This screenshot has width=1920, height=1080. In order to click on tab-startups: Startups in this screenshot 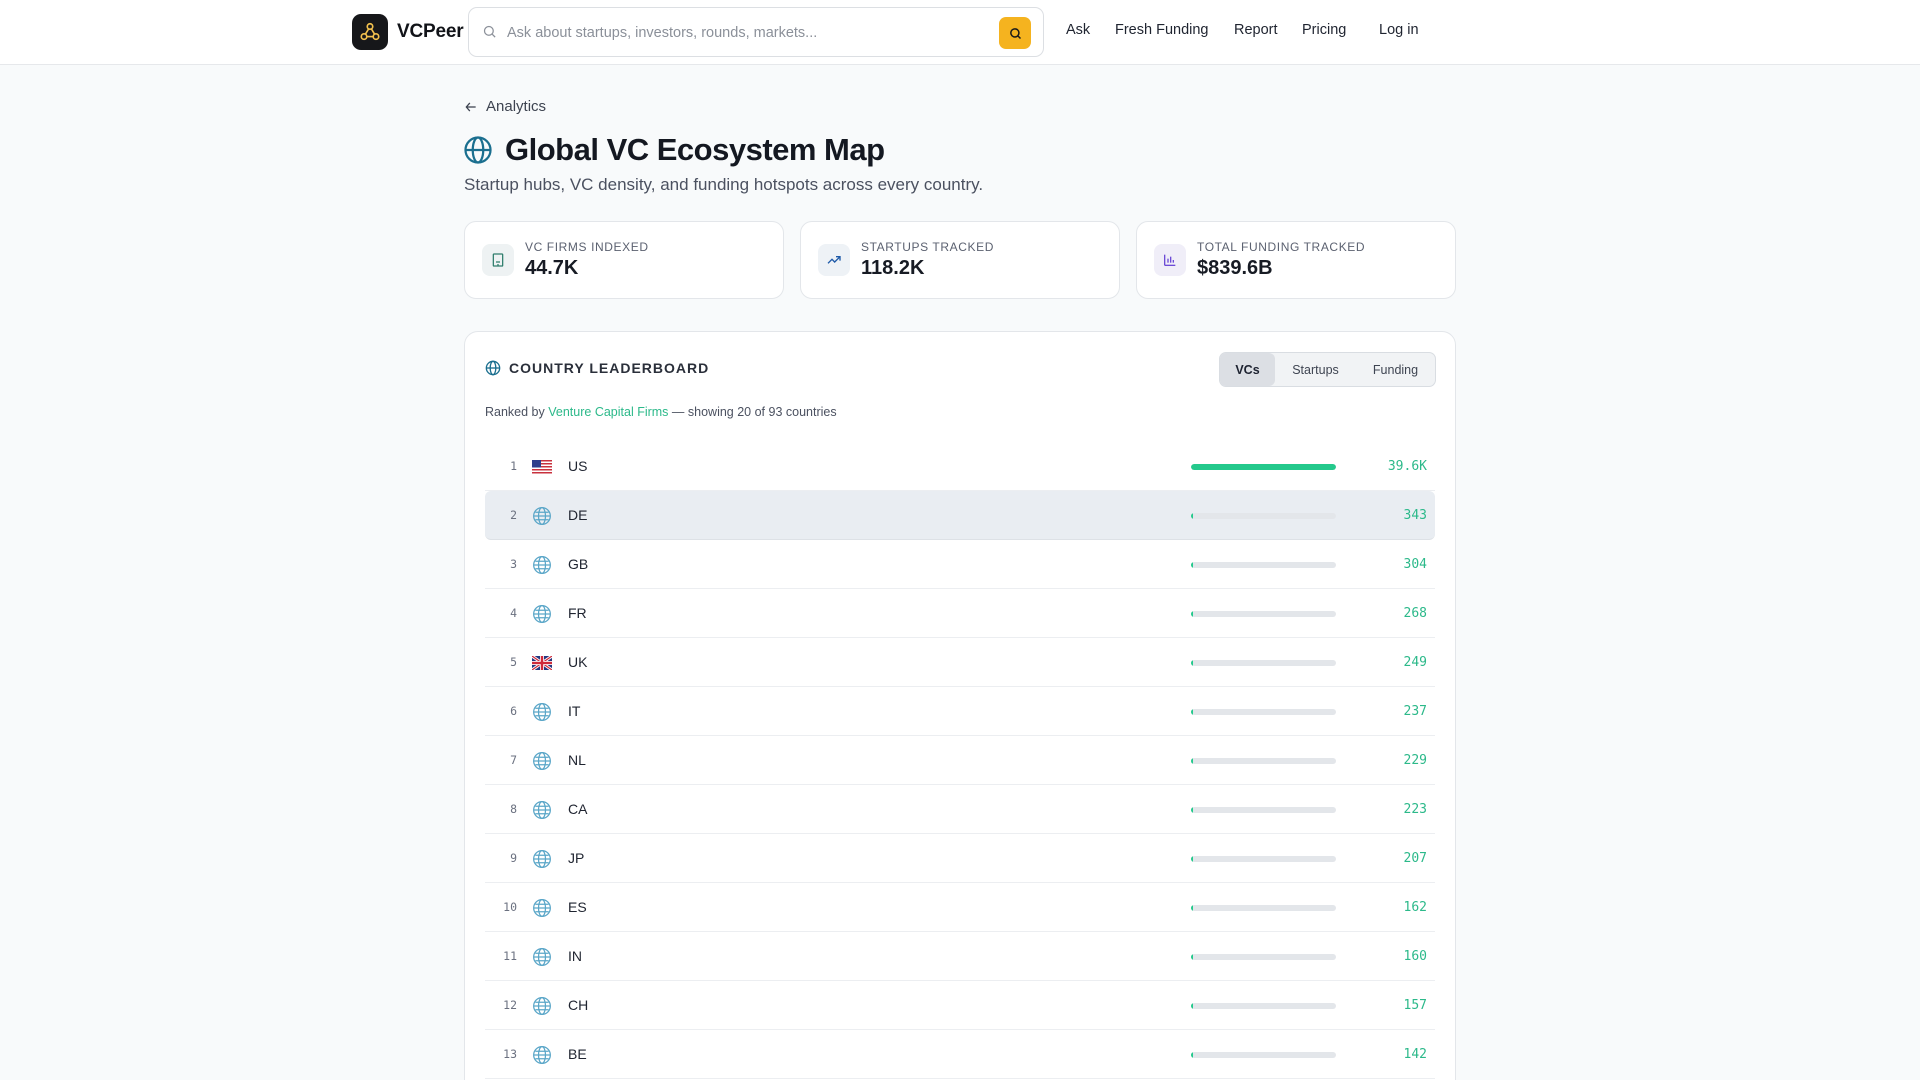, I will do `click(1315, 369)`.